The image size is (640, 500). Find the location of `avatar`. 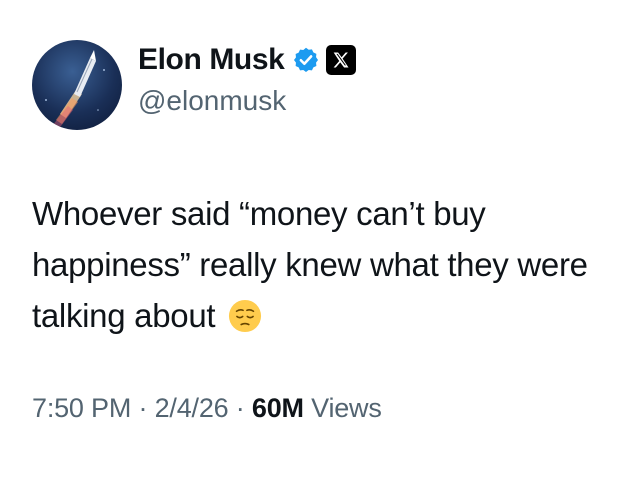

avatar is located at coordinates (77, 85).